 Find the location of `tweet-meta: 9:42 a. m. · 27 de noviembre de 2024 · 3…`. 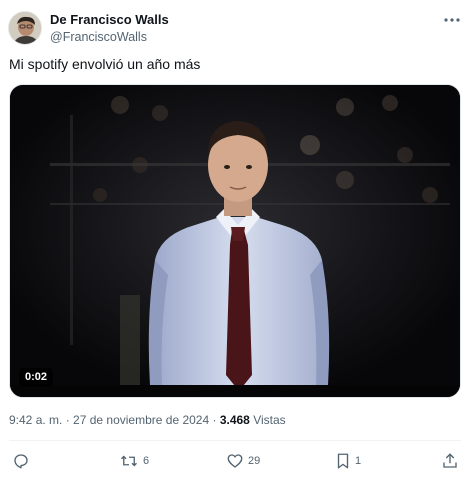

tweet-meta: 9:42 a. m. · 27 de noviembre de 2024 · 3… is located at coordinates (147, 420).